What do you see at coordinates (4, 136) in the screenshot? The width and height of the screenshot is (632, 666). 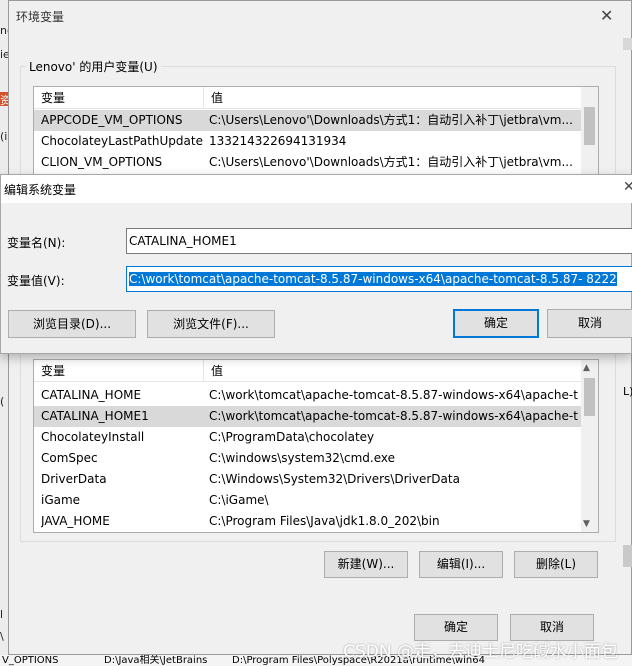 I see `bg-fragment: (i` at bounding box center [4, 136].